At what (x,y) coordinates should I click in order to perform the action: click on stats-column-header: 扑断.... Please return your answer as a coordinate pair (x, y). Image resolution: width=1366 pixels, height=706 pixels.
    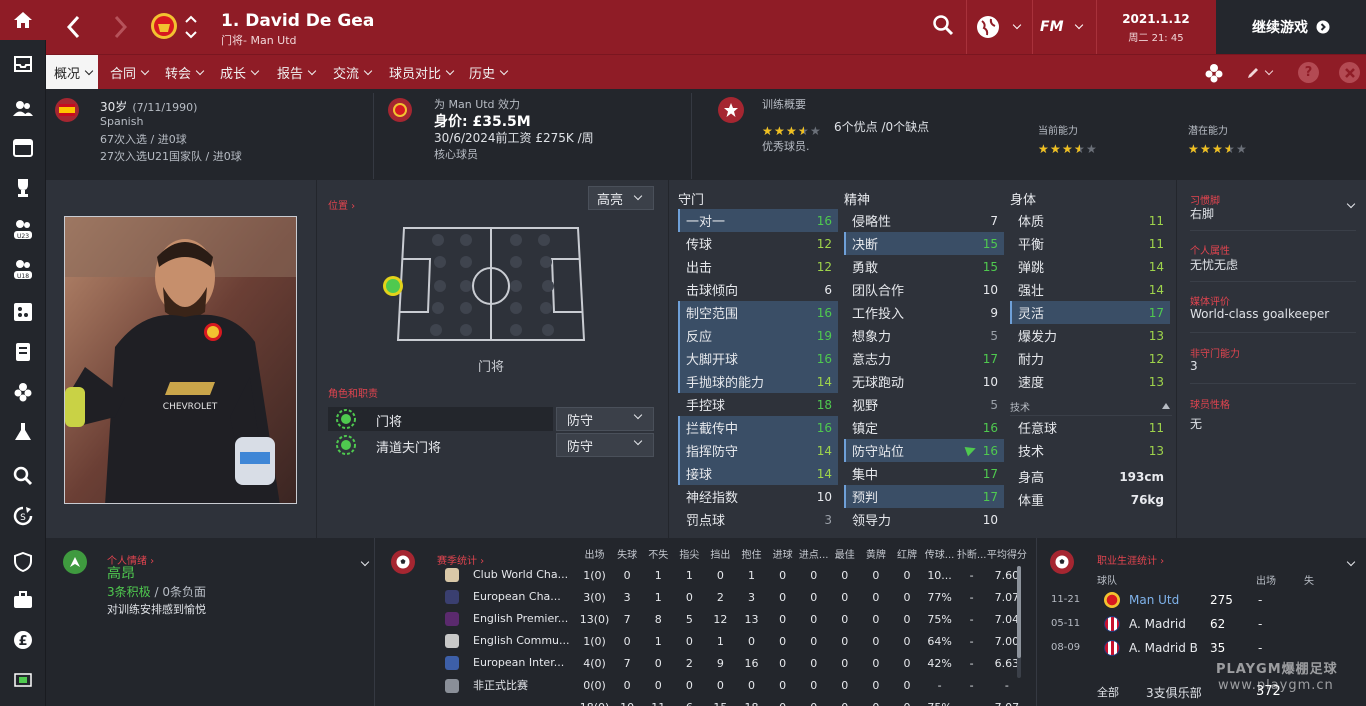
    Looking at the image, I should click on (972, 553).